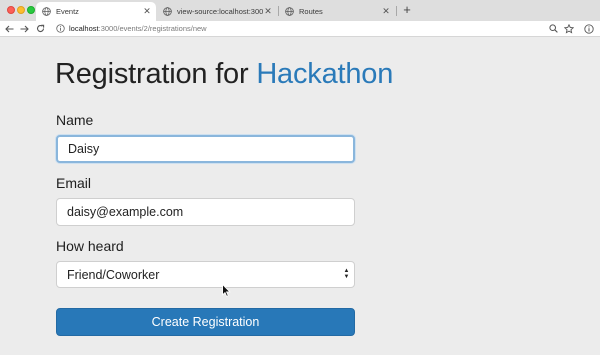 The width and height of the screenshot is (600, 355). I want to click on tab-title: Routes, so click(311, 11).